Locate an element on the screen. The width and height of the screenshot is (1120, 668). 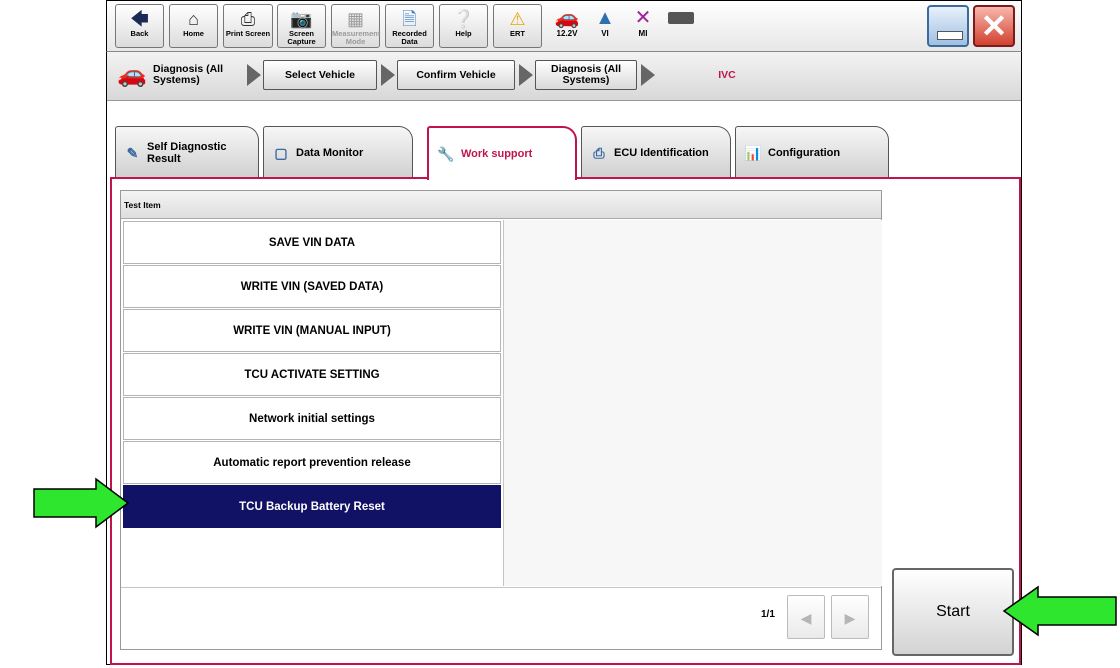
mi-status-indicator: ✕ MI is located at coordinates (643, 27).